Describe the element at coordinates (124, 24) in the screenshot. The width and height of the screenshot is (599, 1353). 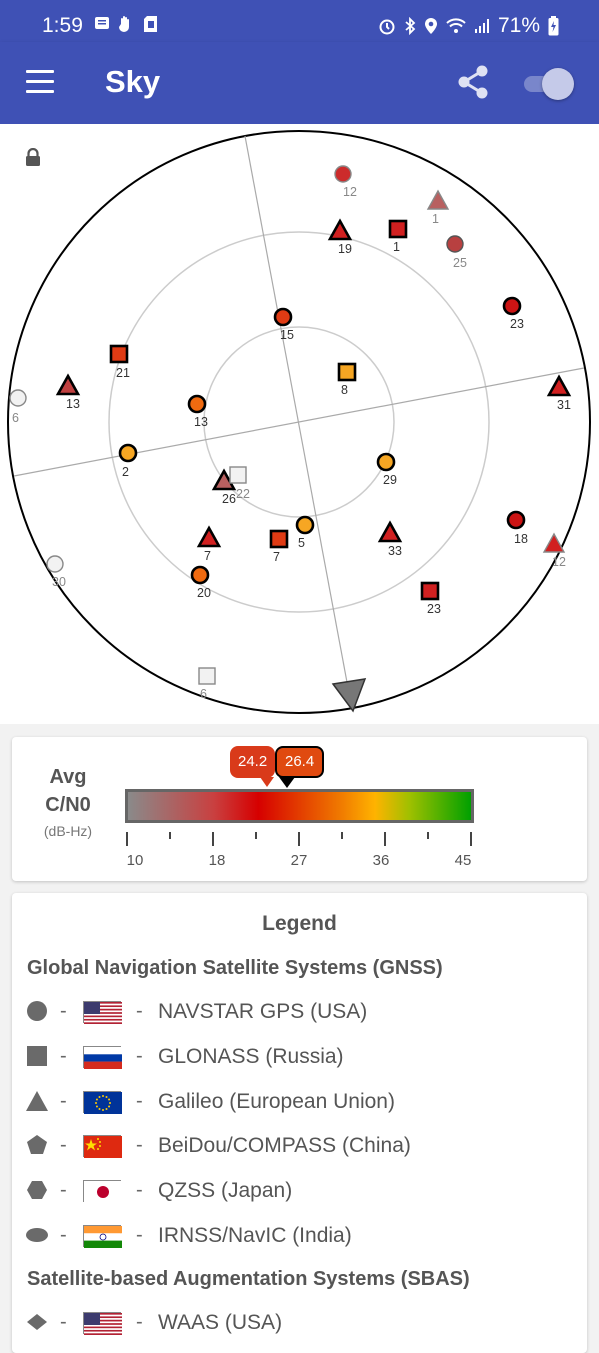
I see `hand-icon` at that location.